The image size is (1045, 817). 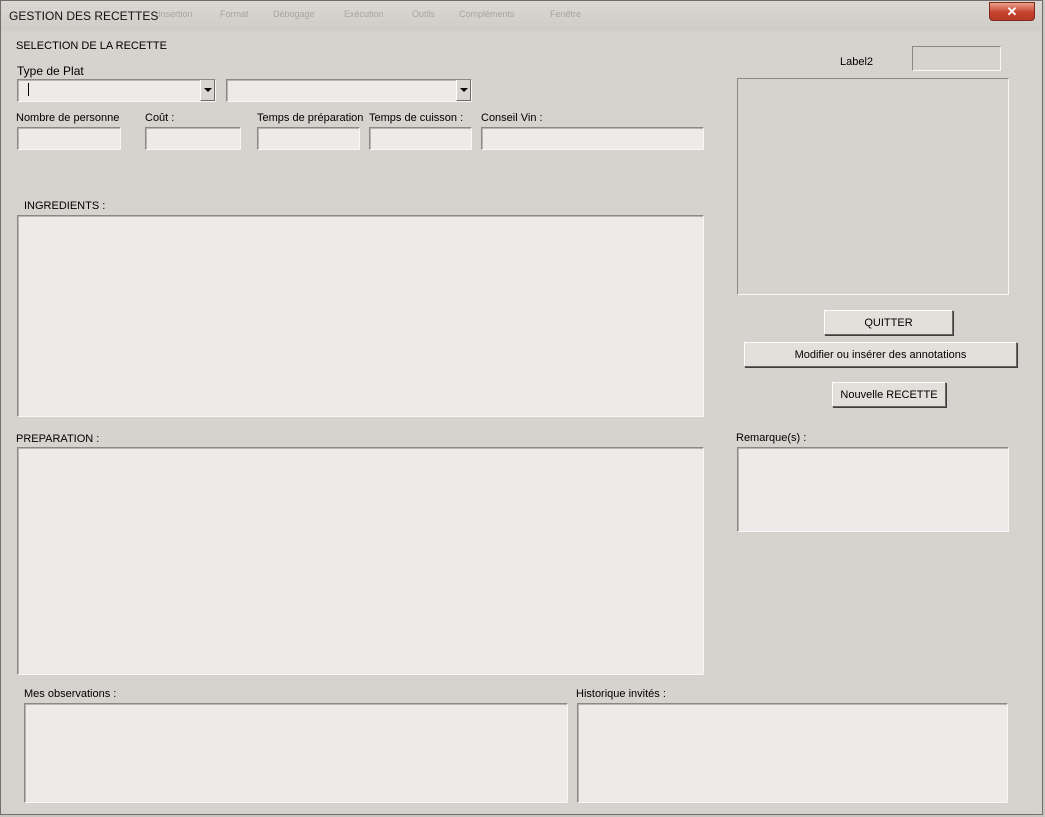 I want to click on cout-label: Coût :, so click(x=160, y=118).